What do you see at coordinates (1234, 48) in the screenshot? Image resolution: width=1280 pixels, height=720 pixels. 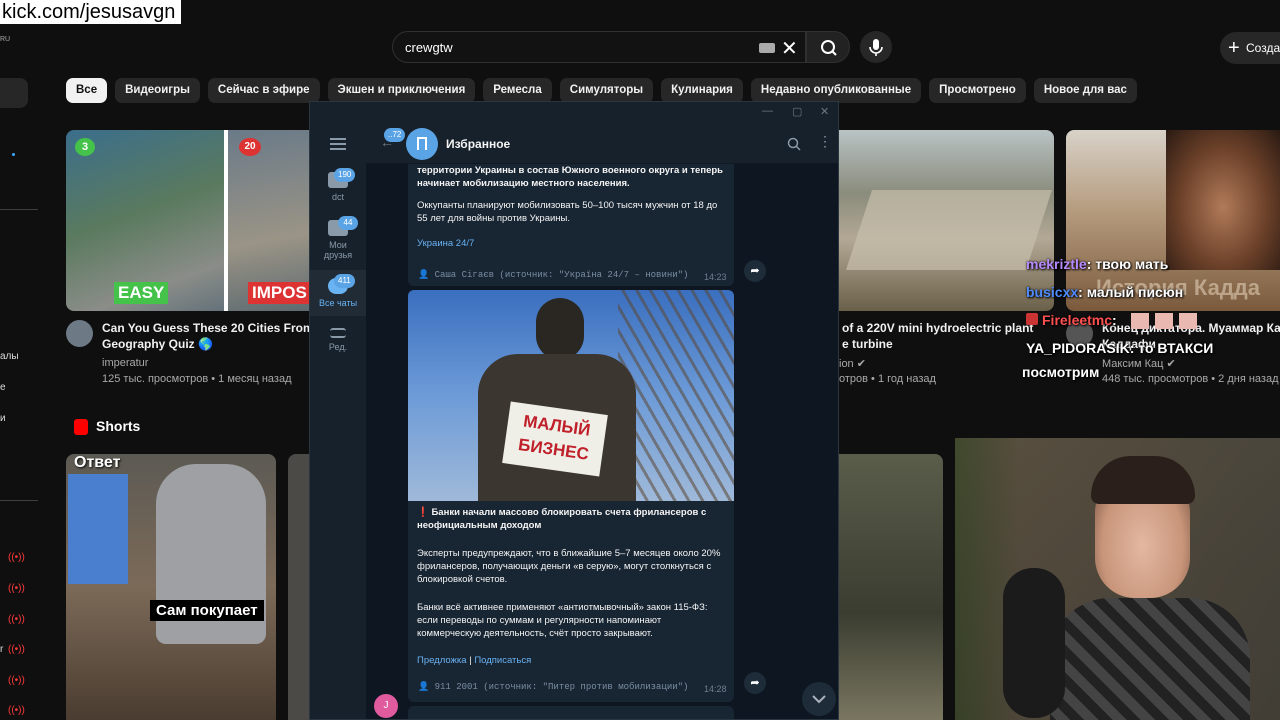 I see `plus-icon: +` at bounding box center [1234, 48].